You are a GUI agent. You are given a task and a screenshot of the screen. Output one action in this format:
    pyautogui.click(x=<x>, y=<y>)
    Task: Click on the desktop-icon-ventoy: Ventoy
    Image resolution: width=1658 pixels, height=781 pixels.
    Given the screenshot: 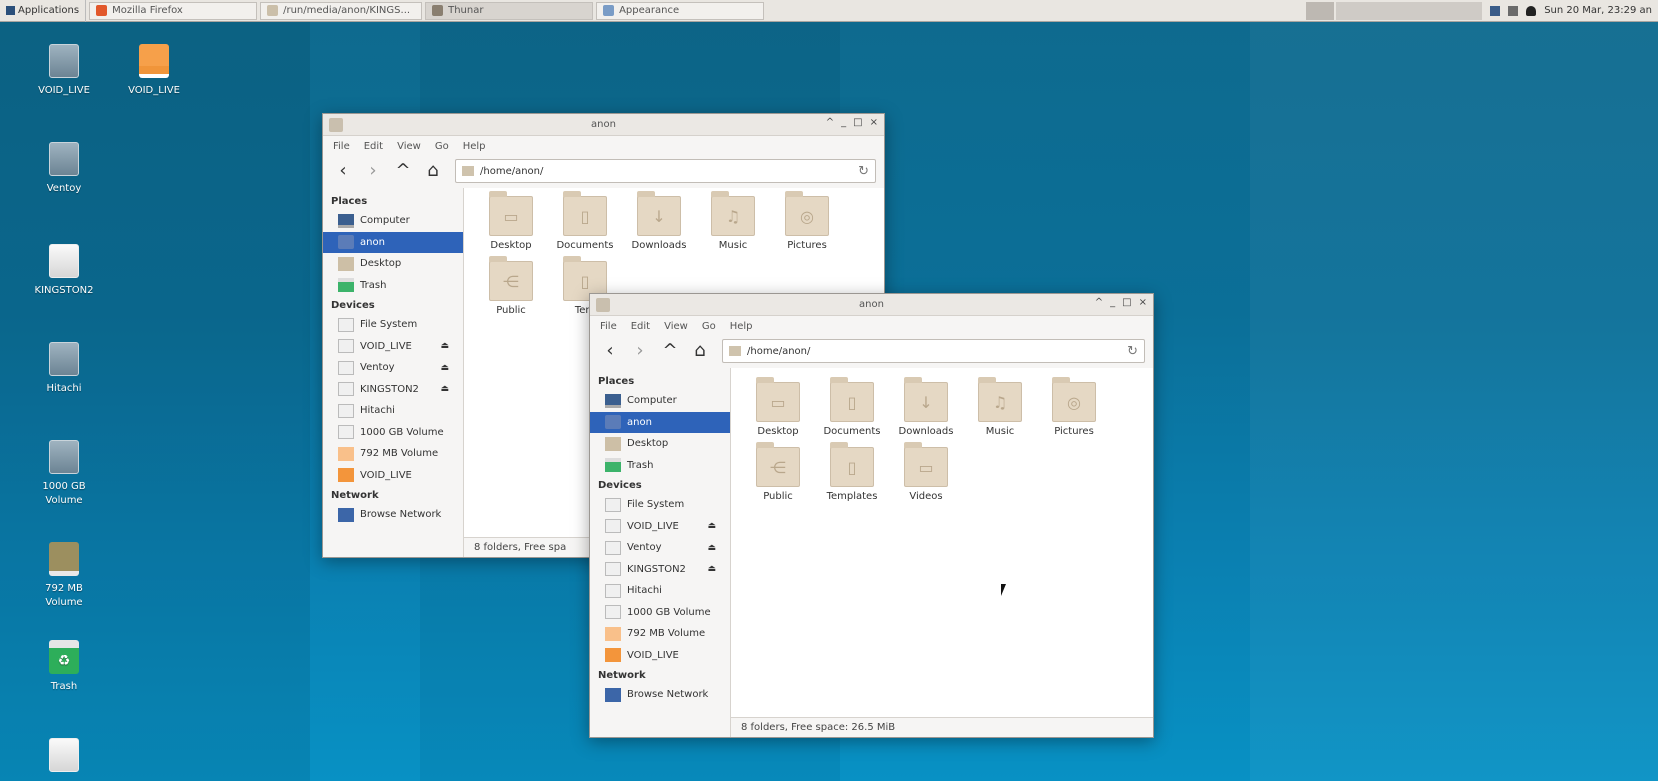 What is the action you would take?
    pyautogui.click(x=64, y=169)
    